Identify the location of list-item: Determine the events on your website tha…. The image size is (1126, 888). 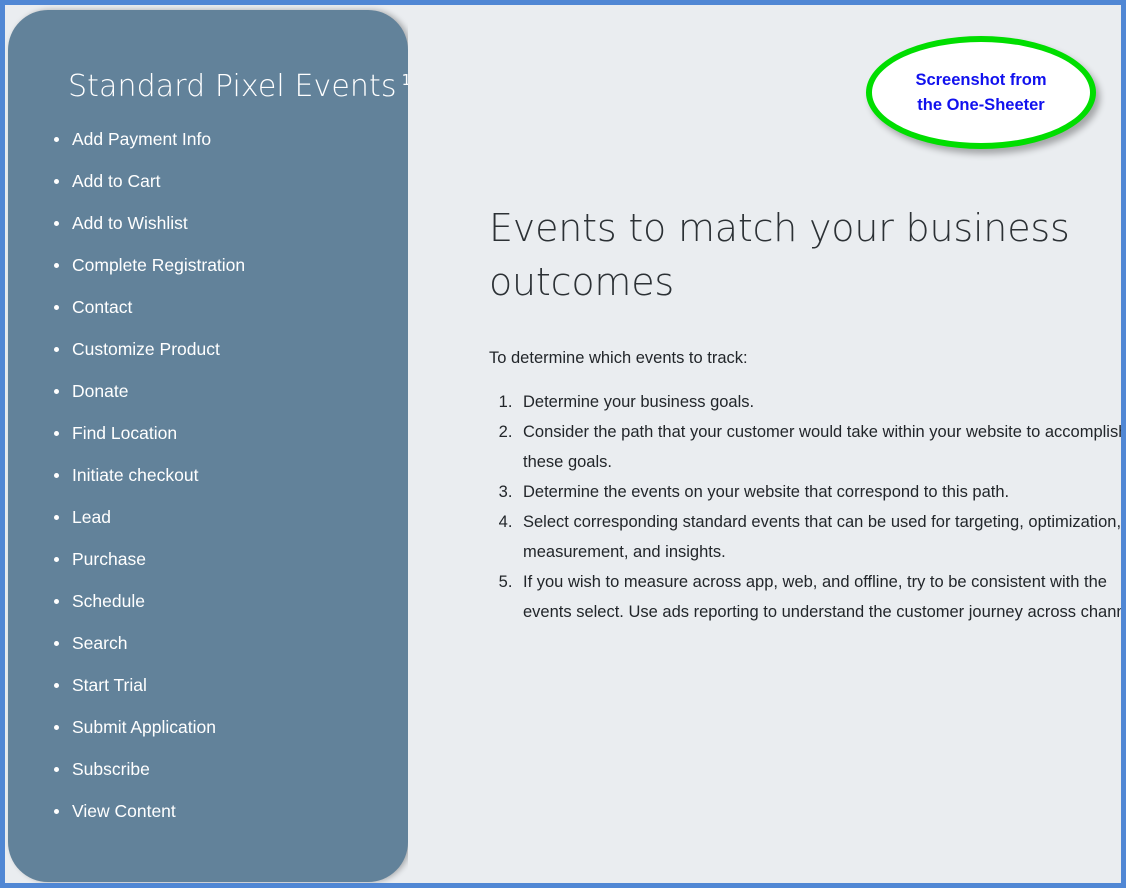
(819, 492).